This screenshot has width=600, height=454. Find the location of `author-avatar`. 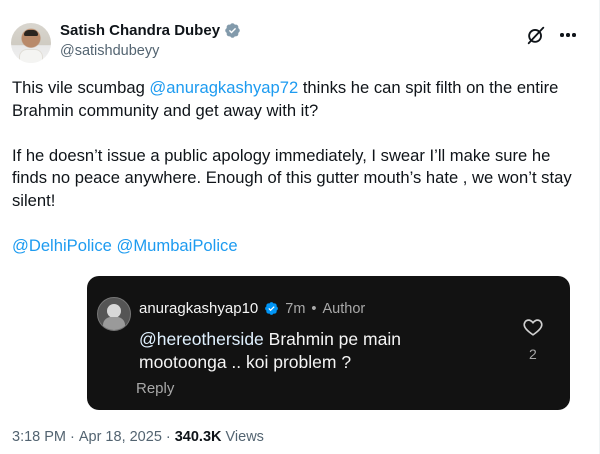

author-avatar is located at coordinates (31, 43).